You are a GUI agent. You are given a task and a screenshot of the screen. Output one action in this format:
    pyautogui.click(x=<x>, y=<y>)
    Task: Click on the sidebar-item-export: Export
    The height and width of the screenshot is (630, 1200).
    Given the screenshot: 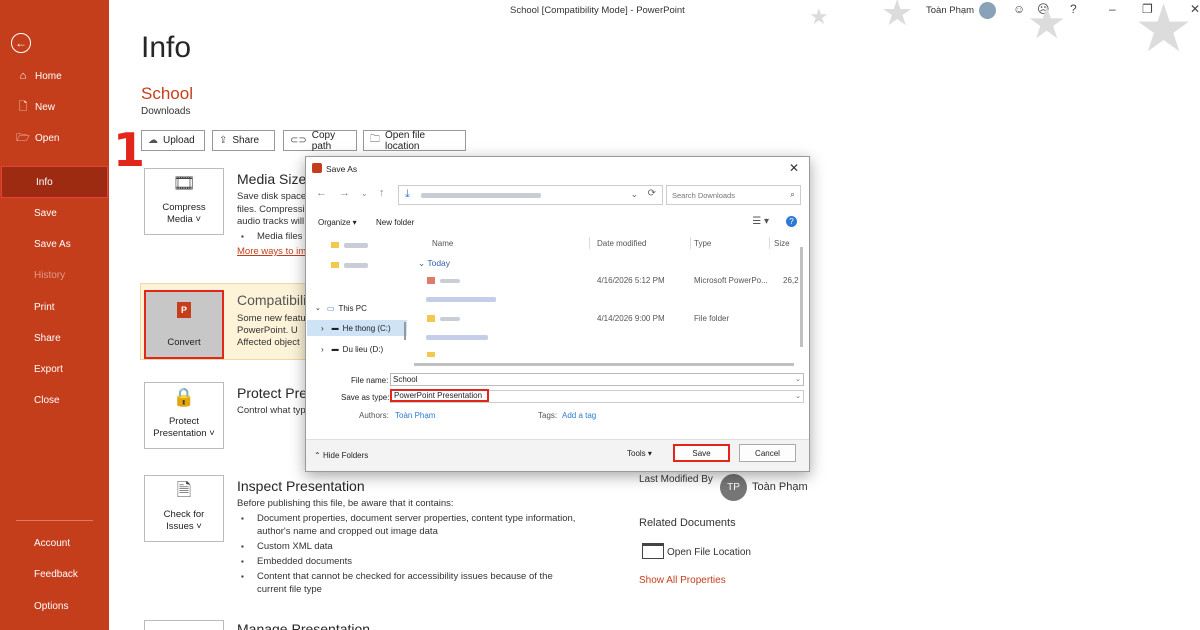 What is the action you would take?
    pyautogui.click(x=54, y=369)
    